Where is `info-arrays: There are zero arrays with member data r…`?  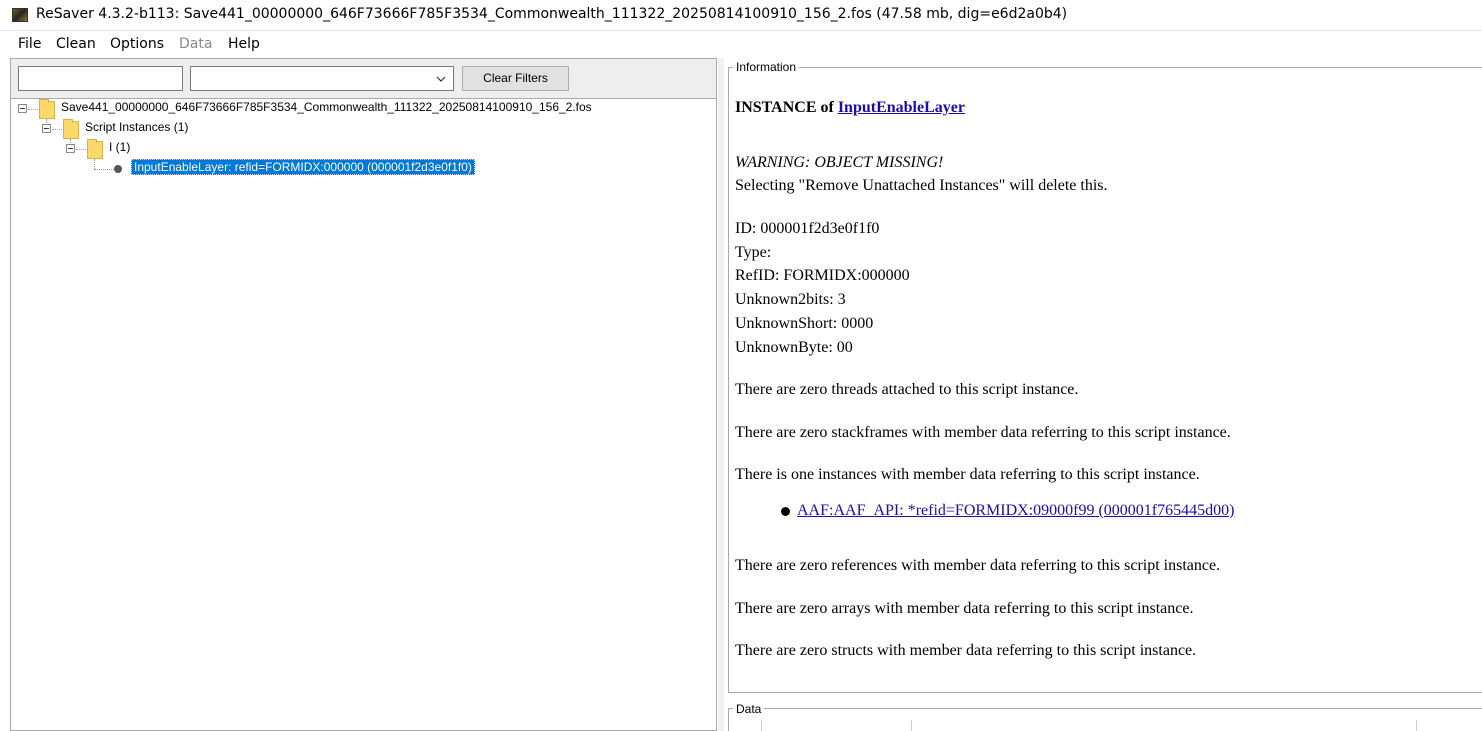 info-arrays: There are zero arrays with member data r… is located at coordinates (964, 608).